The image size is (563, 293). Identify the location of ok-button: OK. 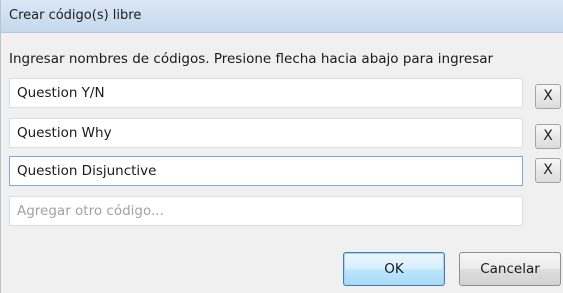
(394, 269).